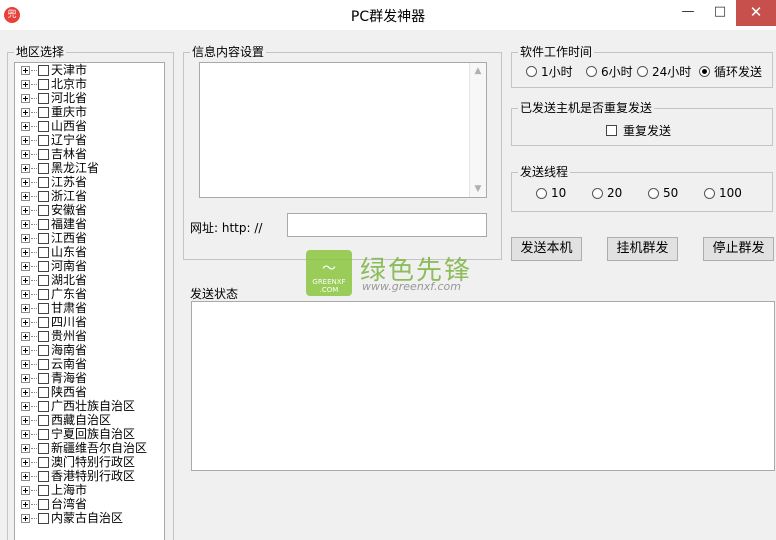 The width and height of the screenshot is (776, 540). What do you see at coordinates (89, 476) in the screenshot?
I see `tree-item: 香港特别行政区` at bounding box center [89, 476].